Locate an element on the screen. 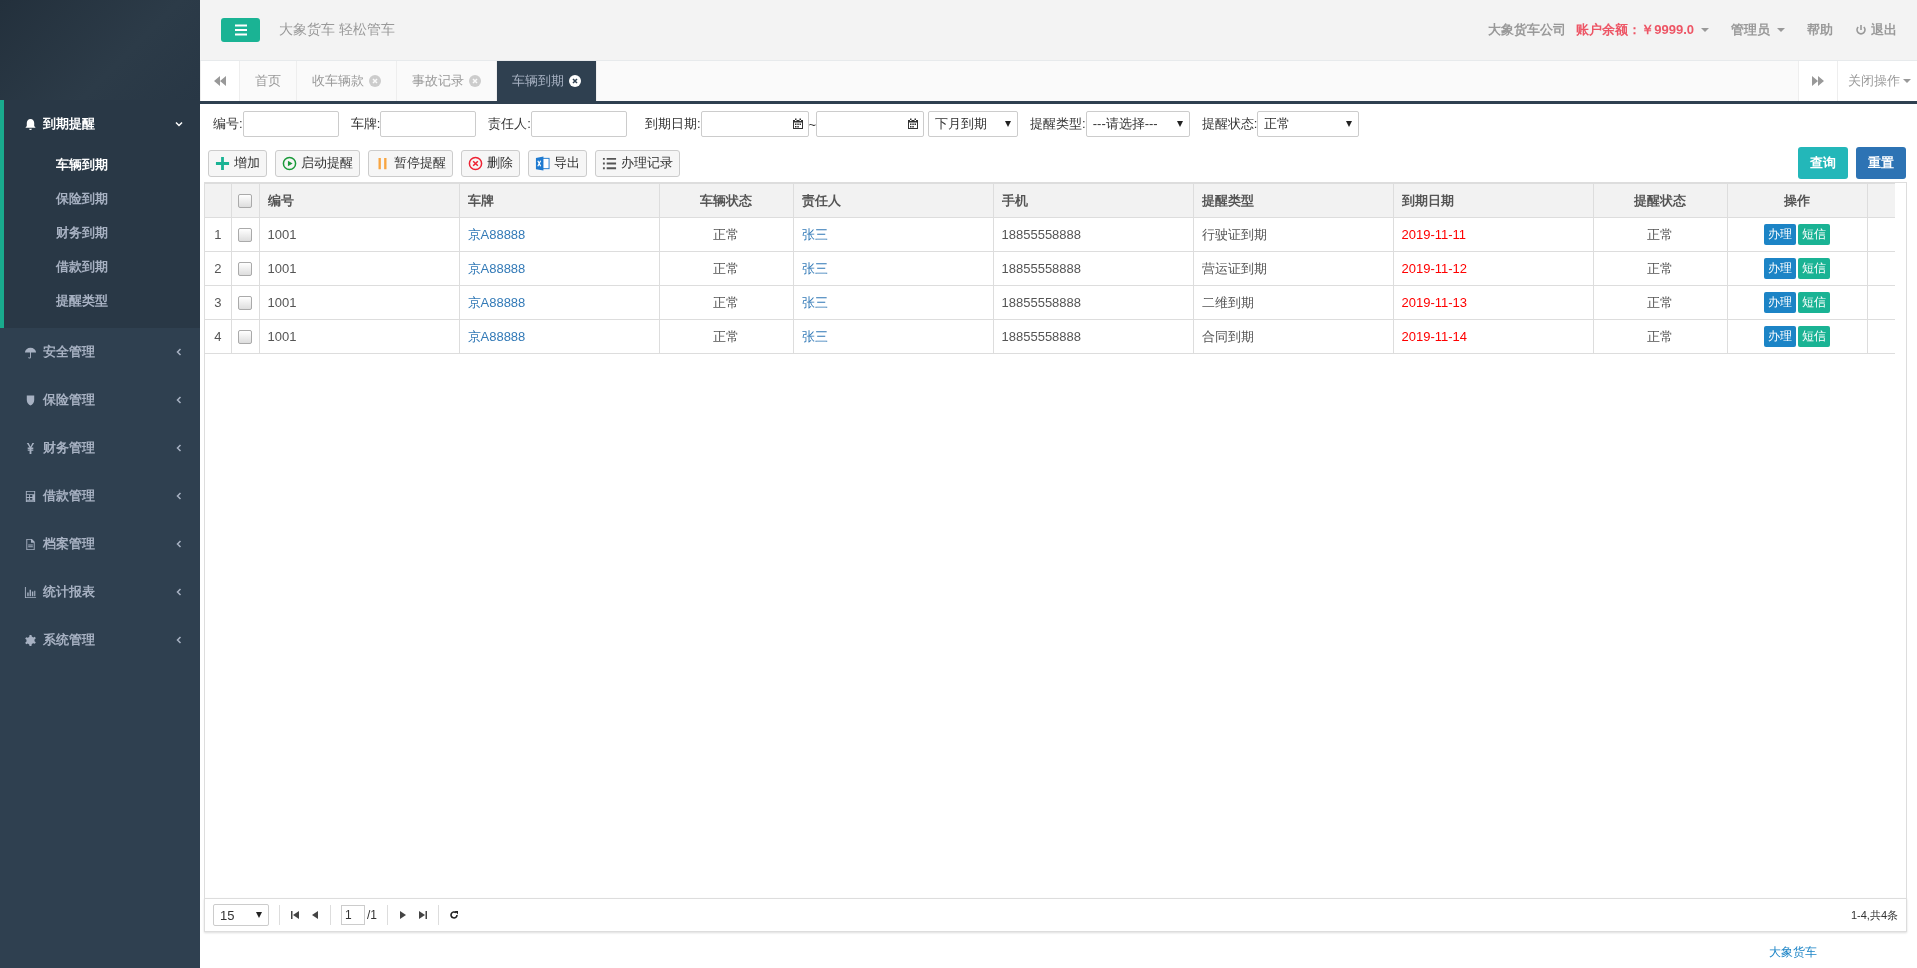 This screenshot has height=968, width=1917. table-cell: 行驶证到期 is located at coordinates (1234, 234).